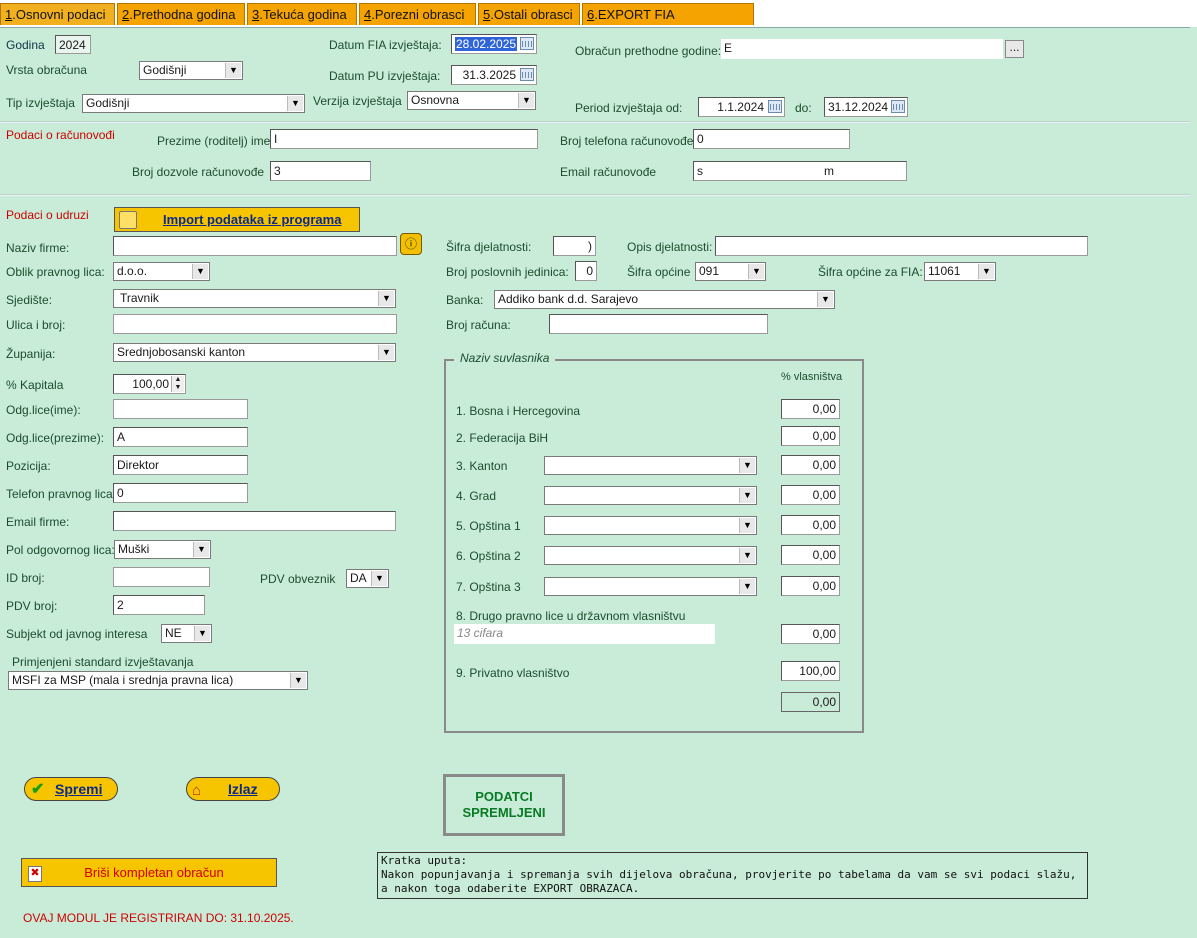 This screenshot has height=938, width=1197. Describe the element at coordinates (237, 219) in the screenshot. I see `import-button: Import podataka iz programa` at that location.